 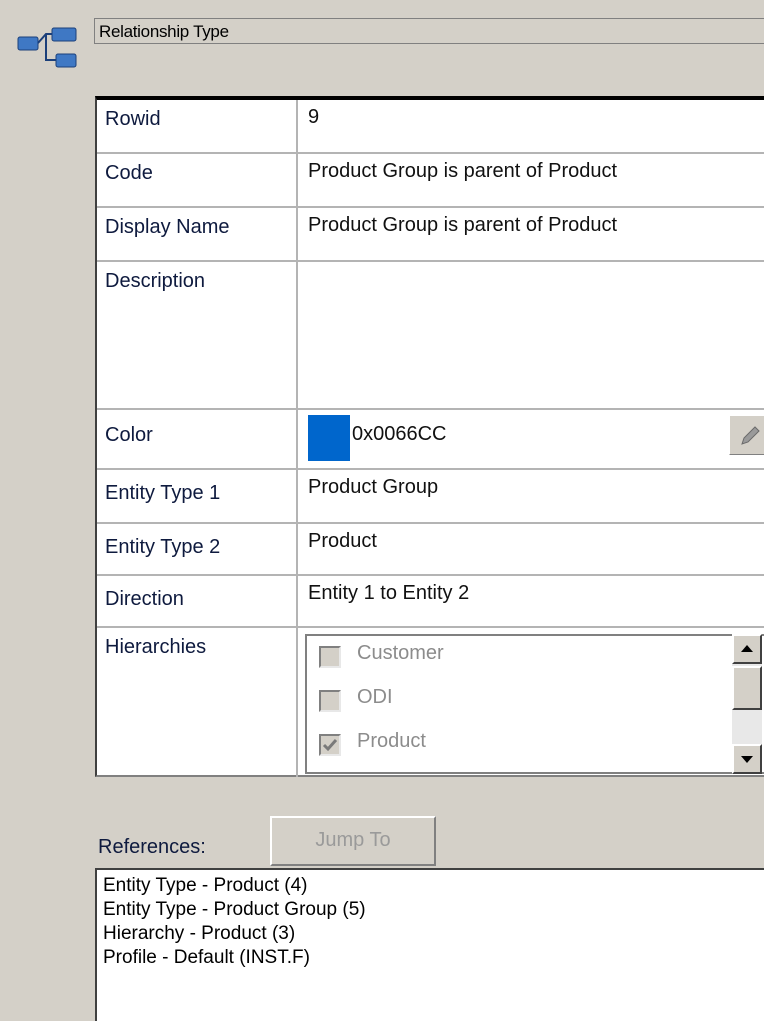 I want to click on hierarchies-label: Hierarchies, so click(x=197, y=702).